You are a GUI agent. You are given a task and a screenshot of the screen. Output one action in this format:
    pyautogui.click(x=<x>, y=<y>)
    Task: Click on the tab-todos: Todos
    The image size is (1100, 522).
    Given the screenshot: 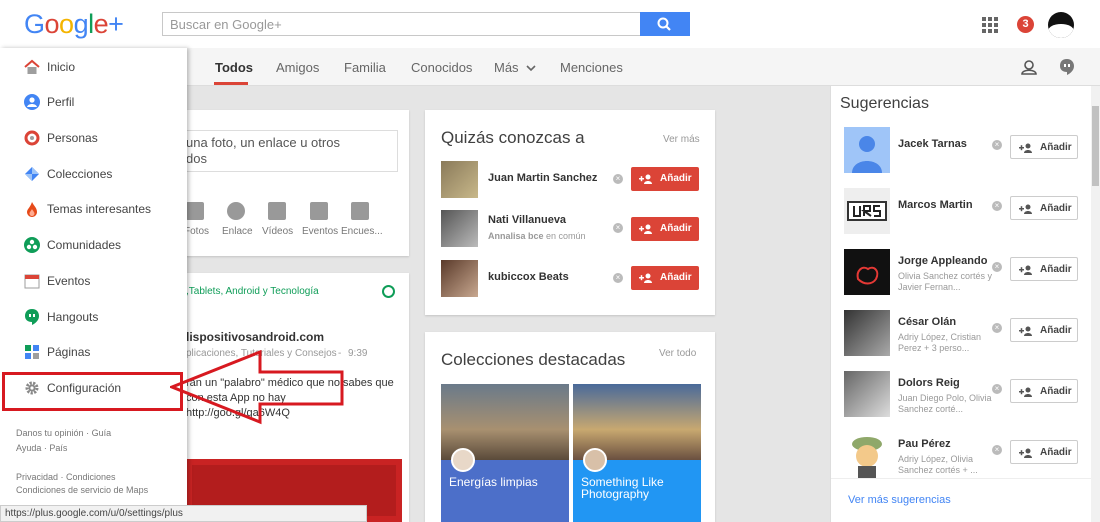 What is the action you would take?
    pyautogui.click(x=234, y=67)
    